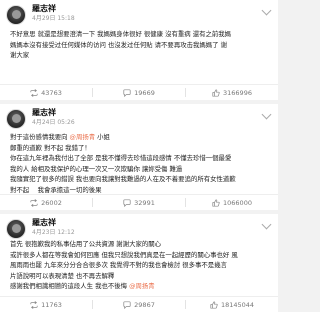  I want to click on comment-button: 19669, so click(139, 93).